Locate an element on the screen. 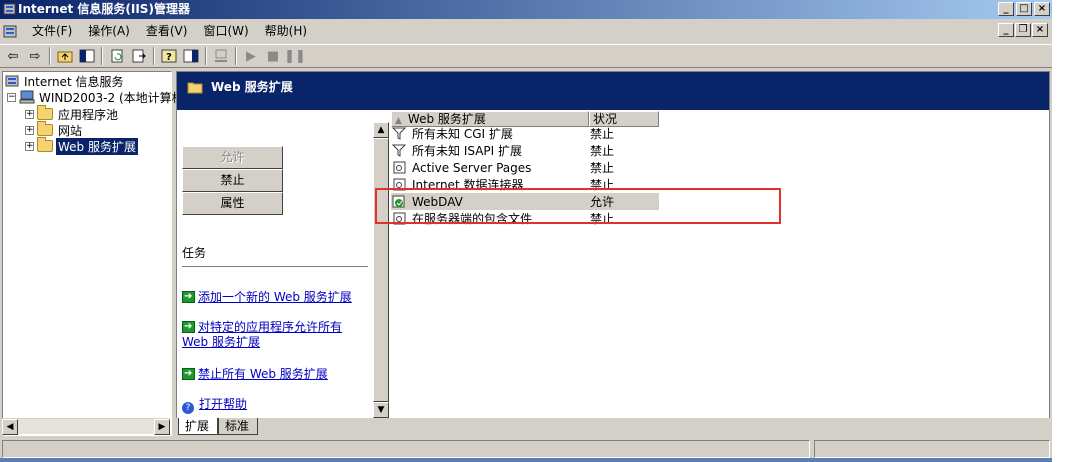 The image size is (1082, 462). extension-name: 所有未知 CGI 扩展 is located at coordinates (462, 134).